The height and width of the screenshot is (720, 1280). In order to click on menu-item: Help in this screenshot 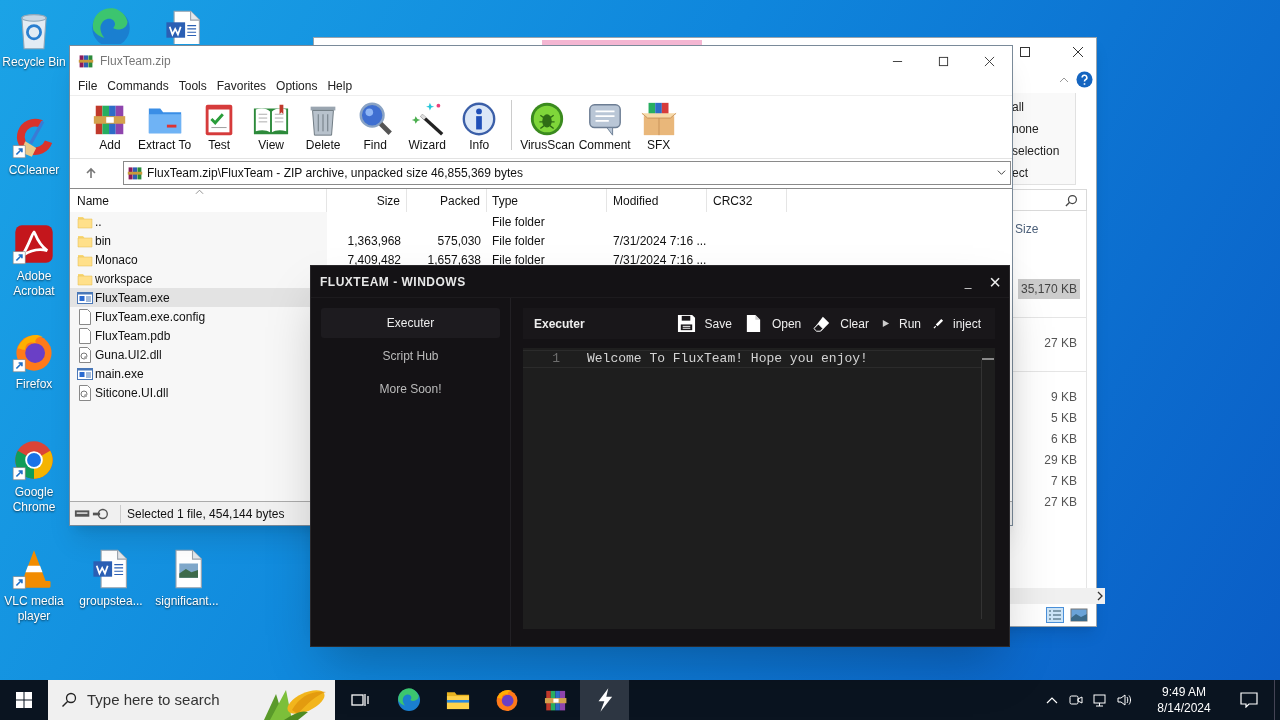, I will do `click(340, 85)`.